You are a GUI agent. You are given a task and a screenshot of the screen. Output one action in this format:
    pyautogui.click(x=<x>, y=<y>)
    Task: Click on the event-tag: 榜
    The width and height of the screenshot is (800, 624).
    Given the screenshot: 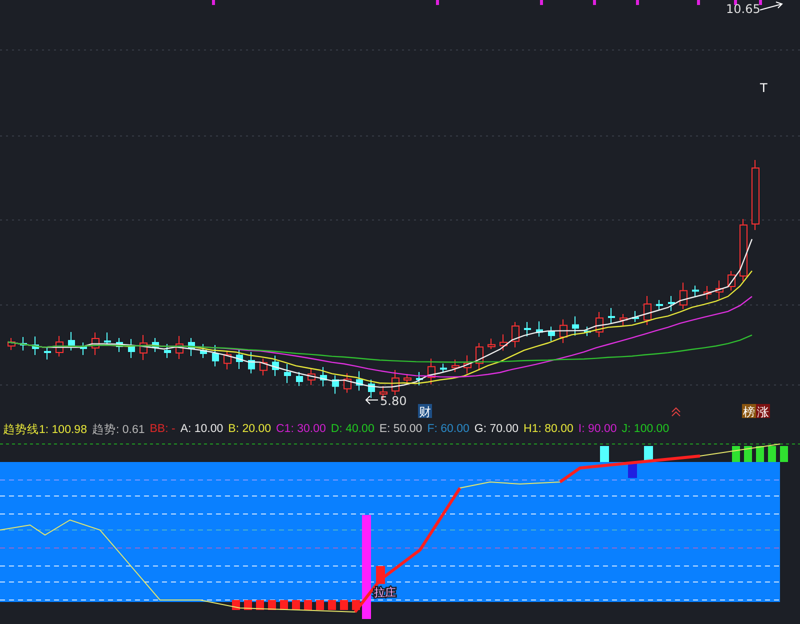 What is the action you would take?
    pyautogui.click(x=749, y=411)
    